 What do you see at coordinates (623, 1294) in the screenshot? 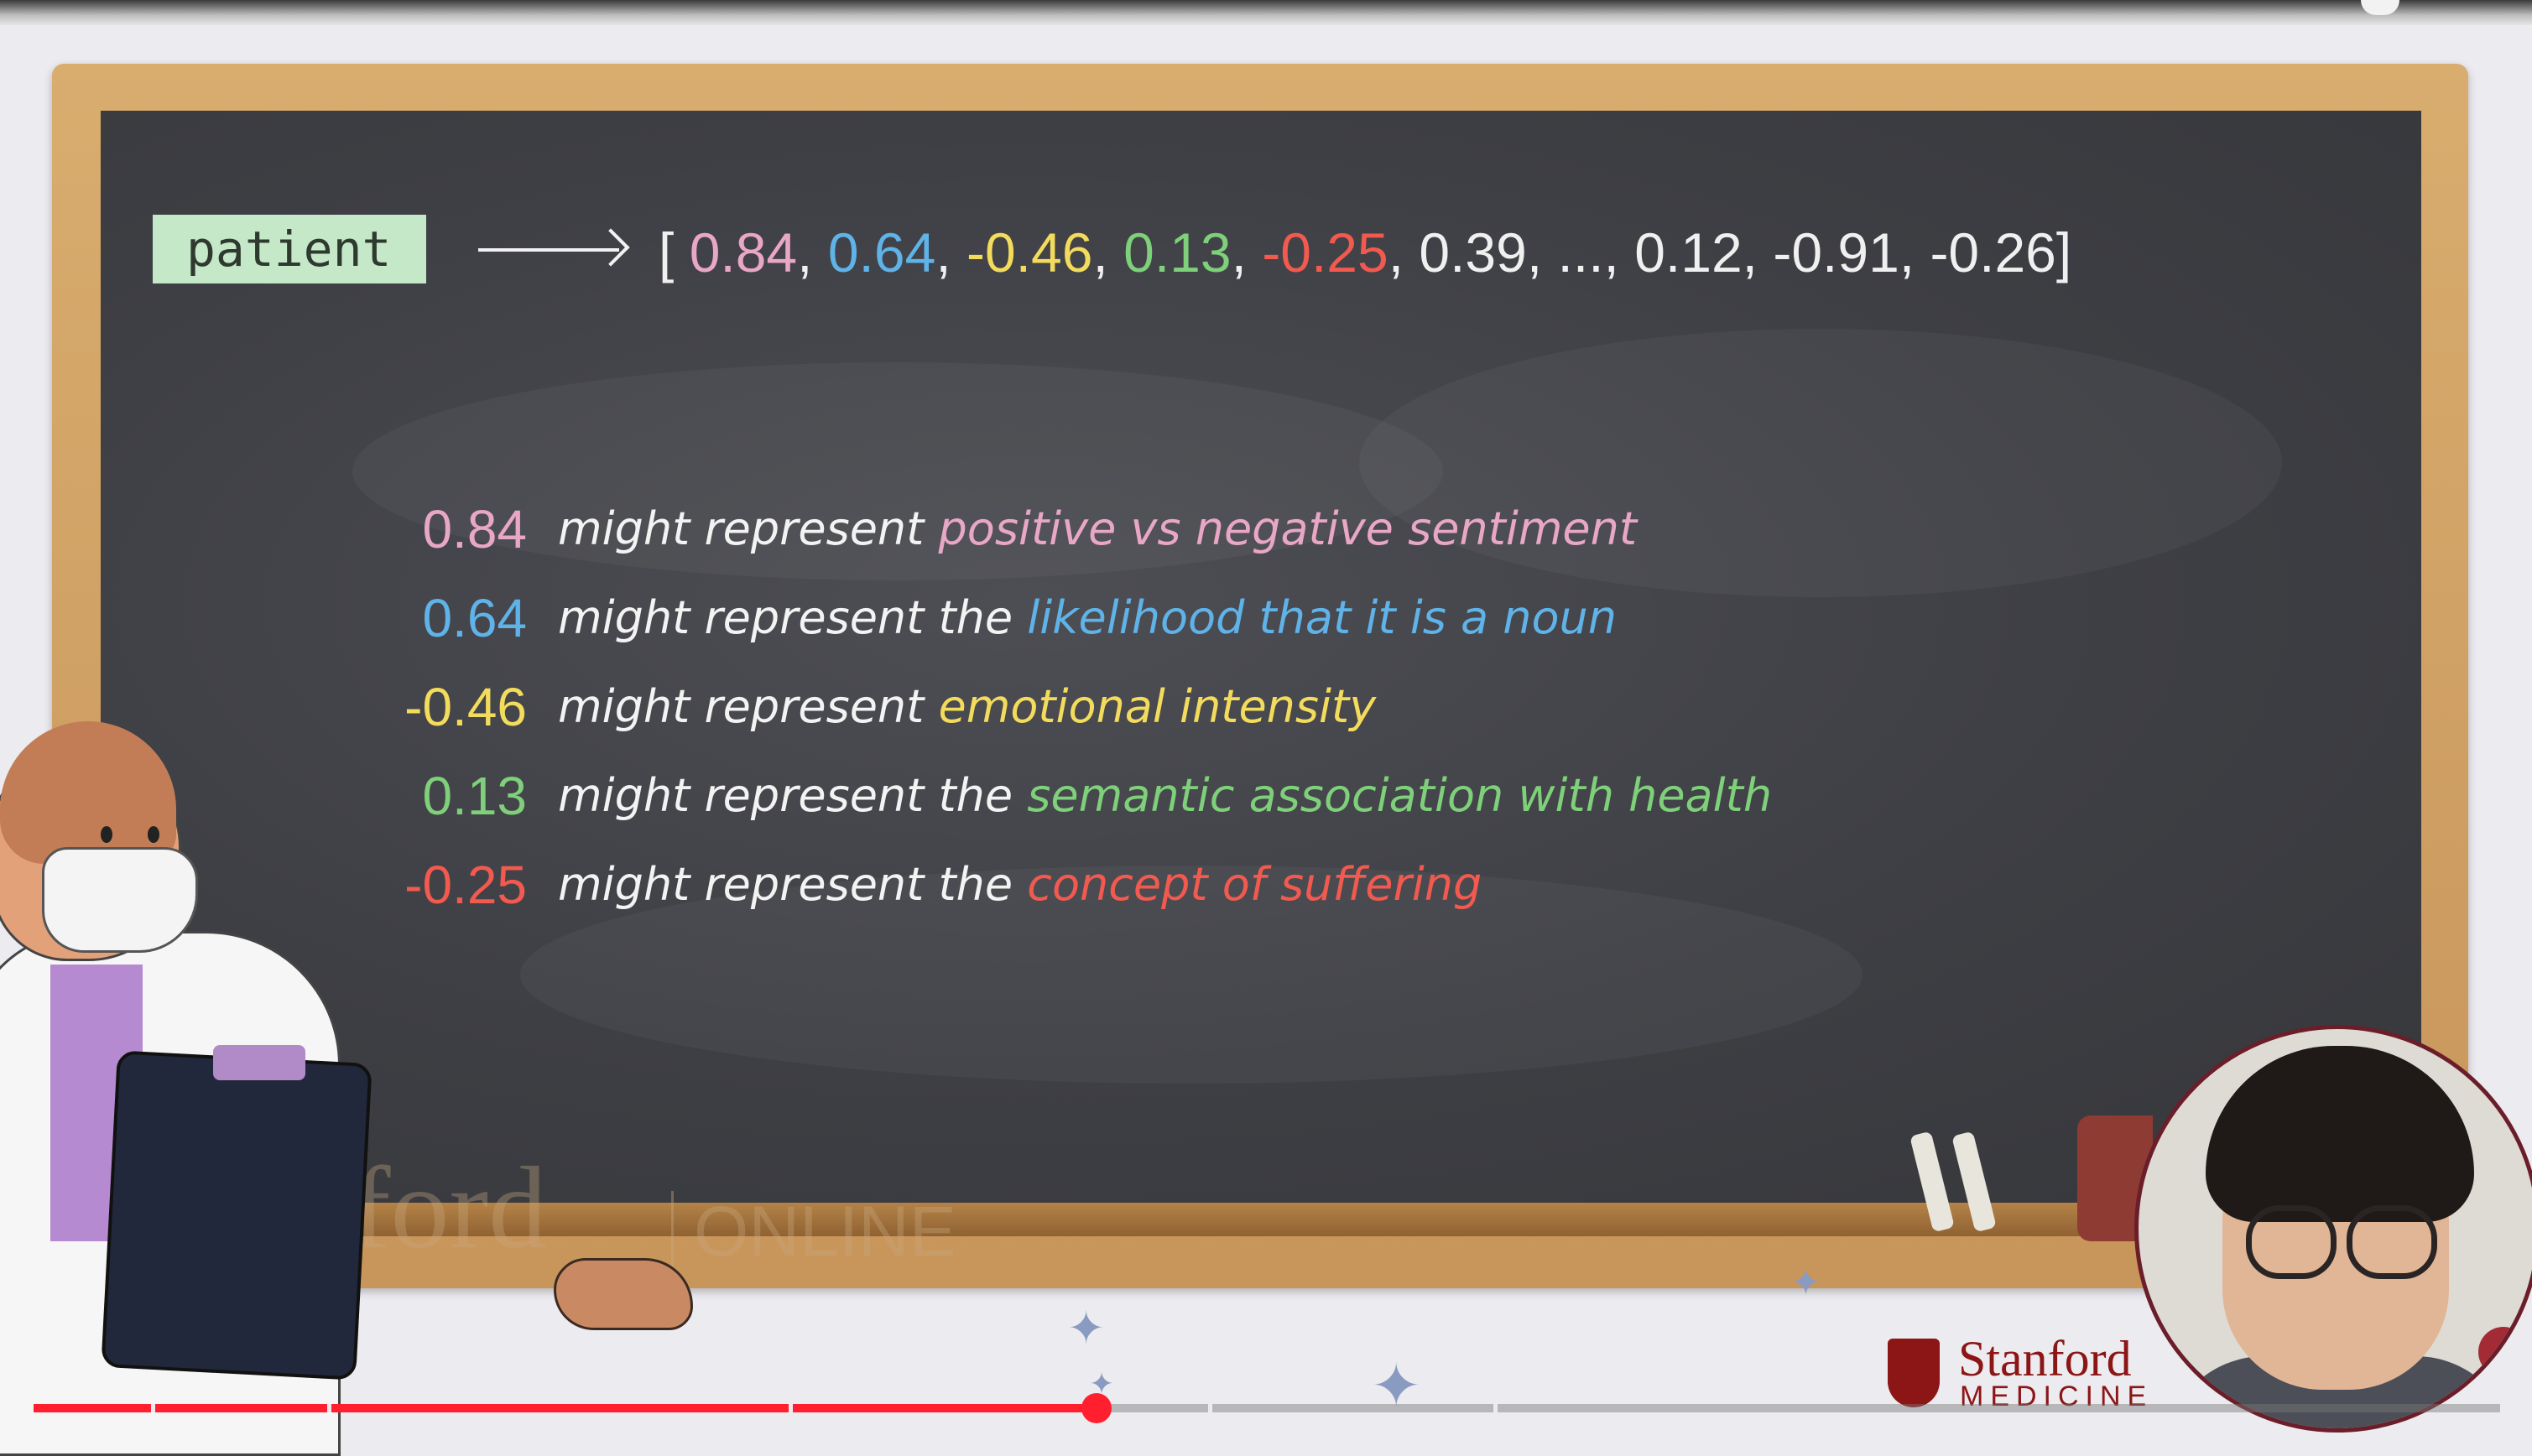
I see `doctor-hand` at bounding box center [623, 1294].